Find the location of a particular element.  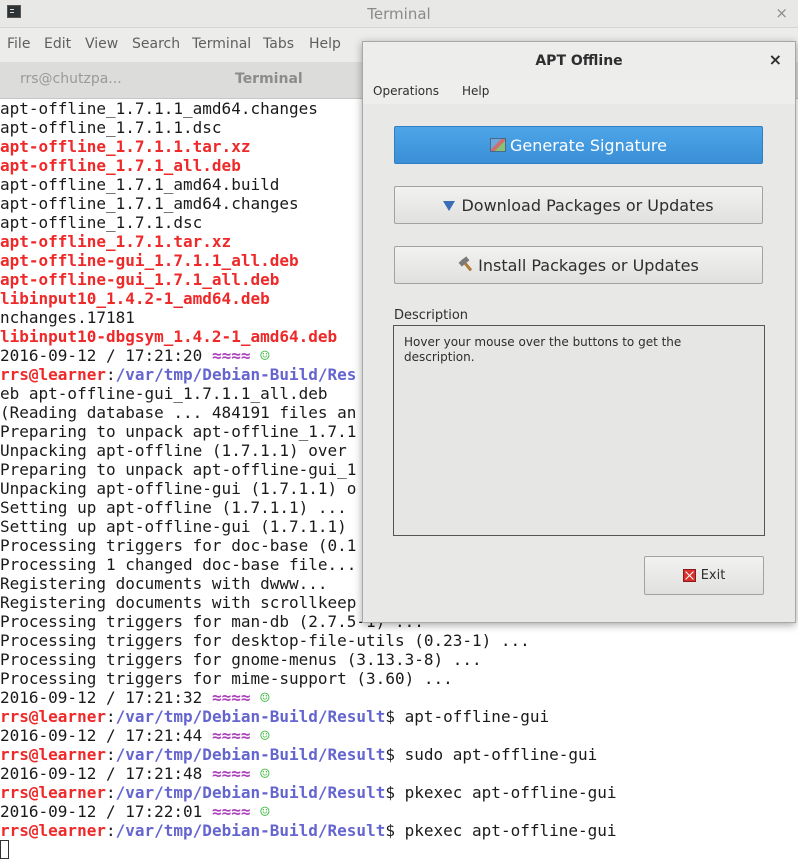

terminal-line: apt-offline_1.7.1.1.dsc is located at coordinates (111, 127).